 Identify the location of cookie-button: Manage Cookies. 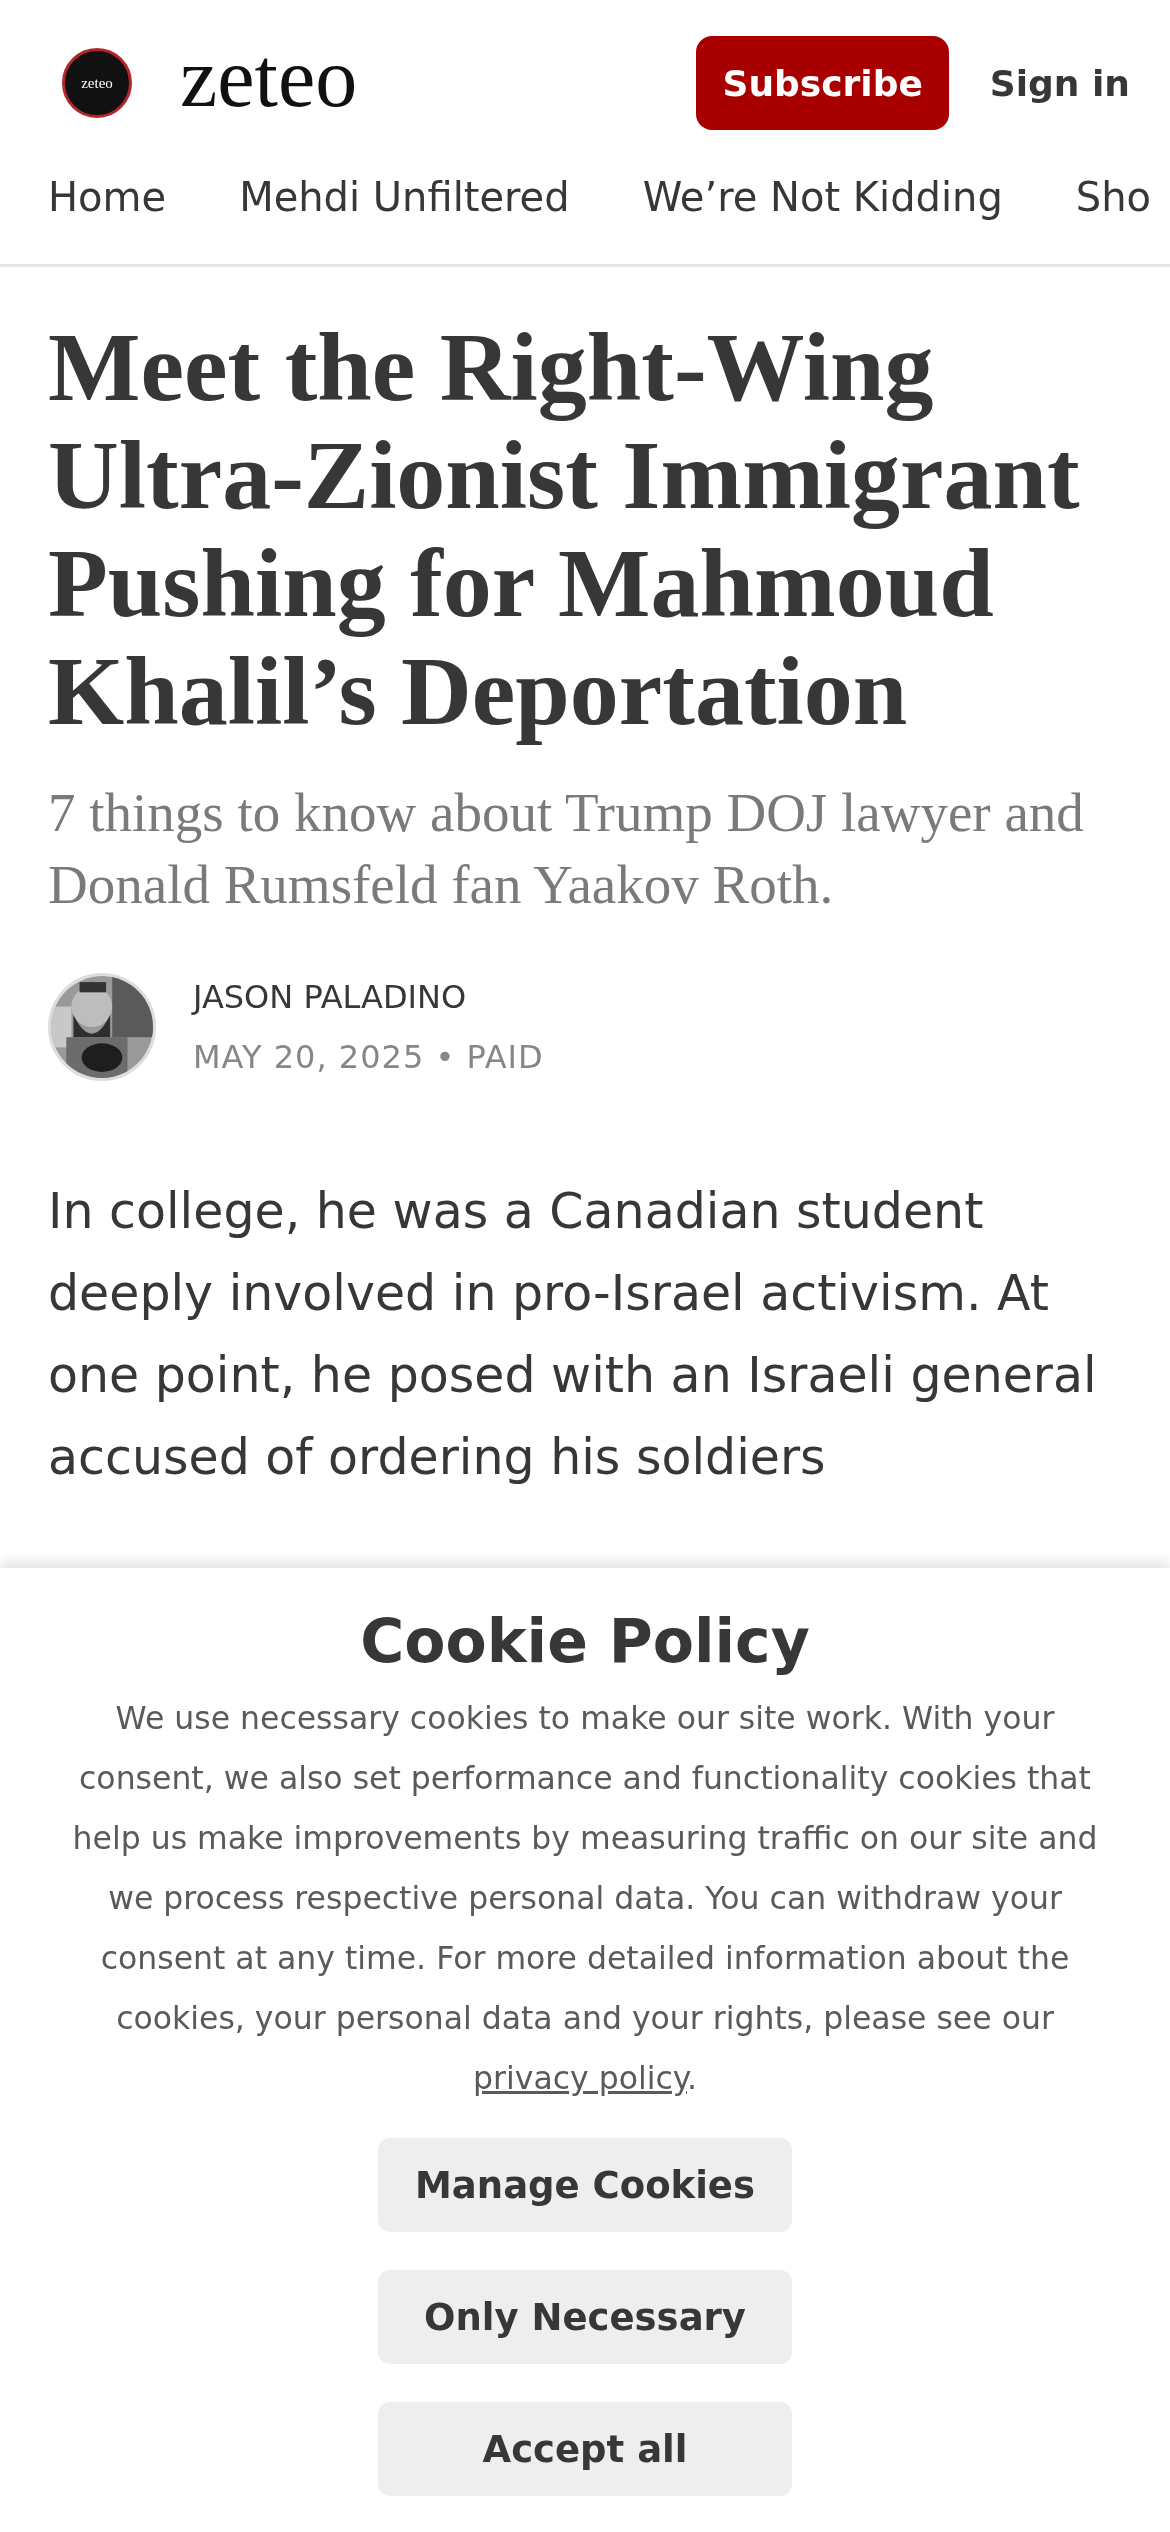
(585, 2185).